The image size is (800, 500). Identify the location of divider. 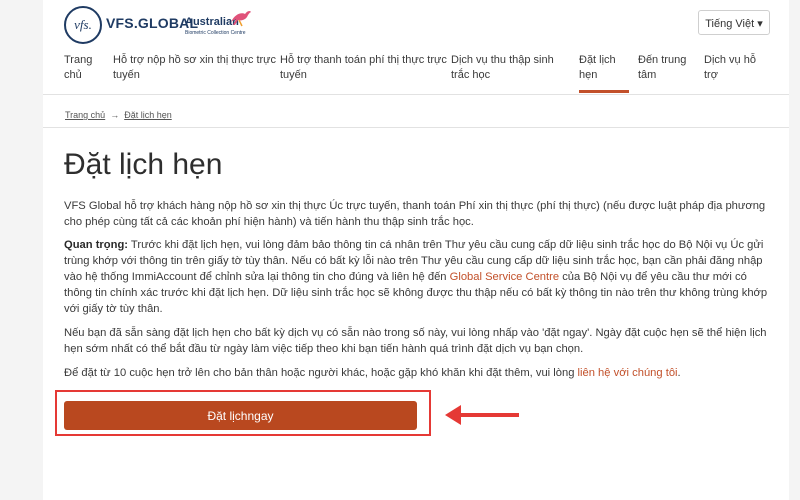
(416, 127).